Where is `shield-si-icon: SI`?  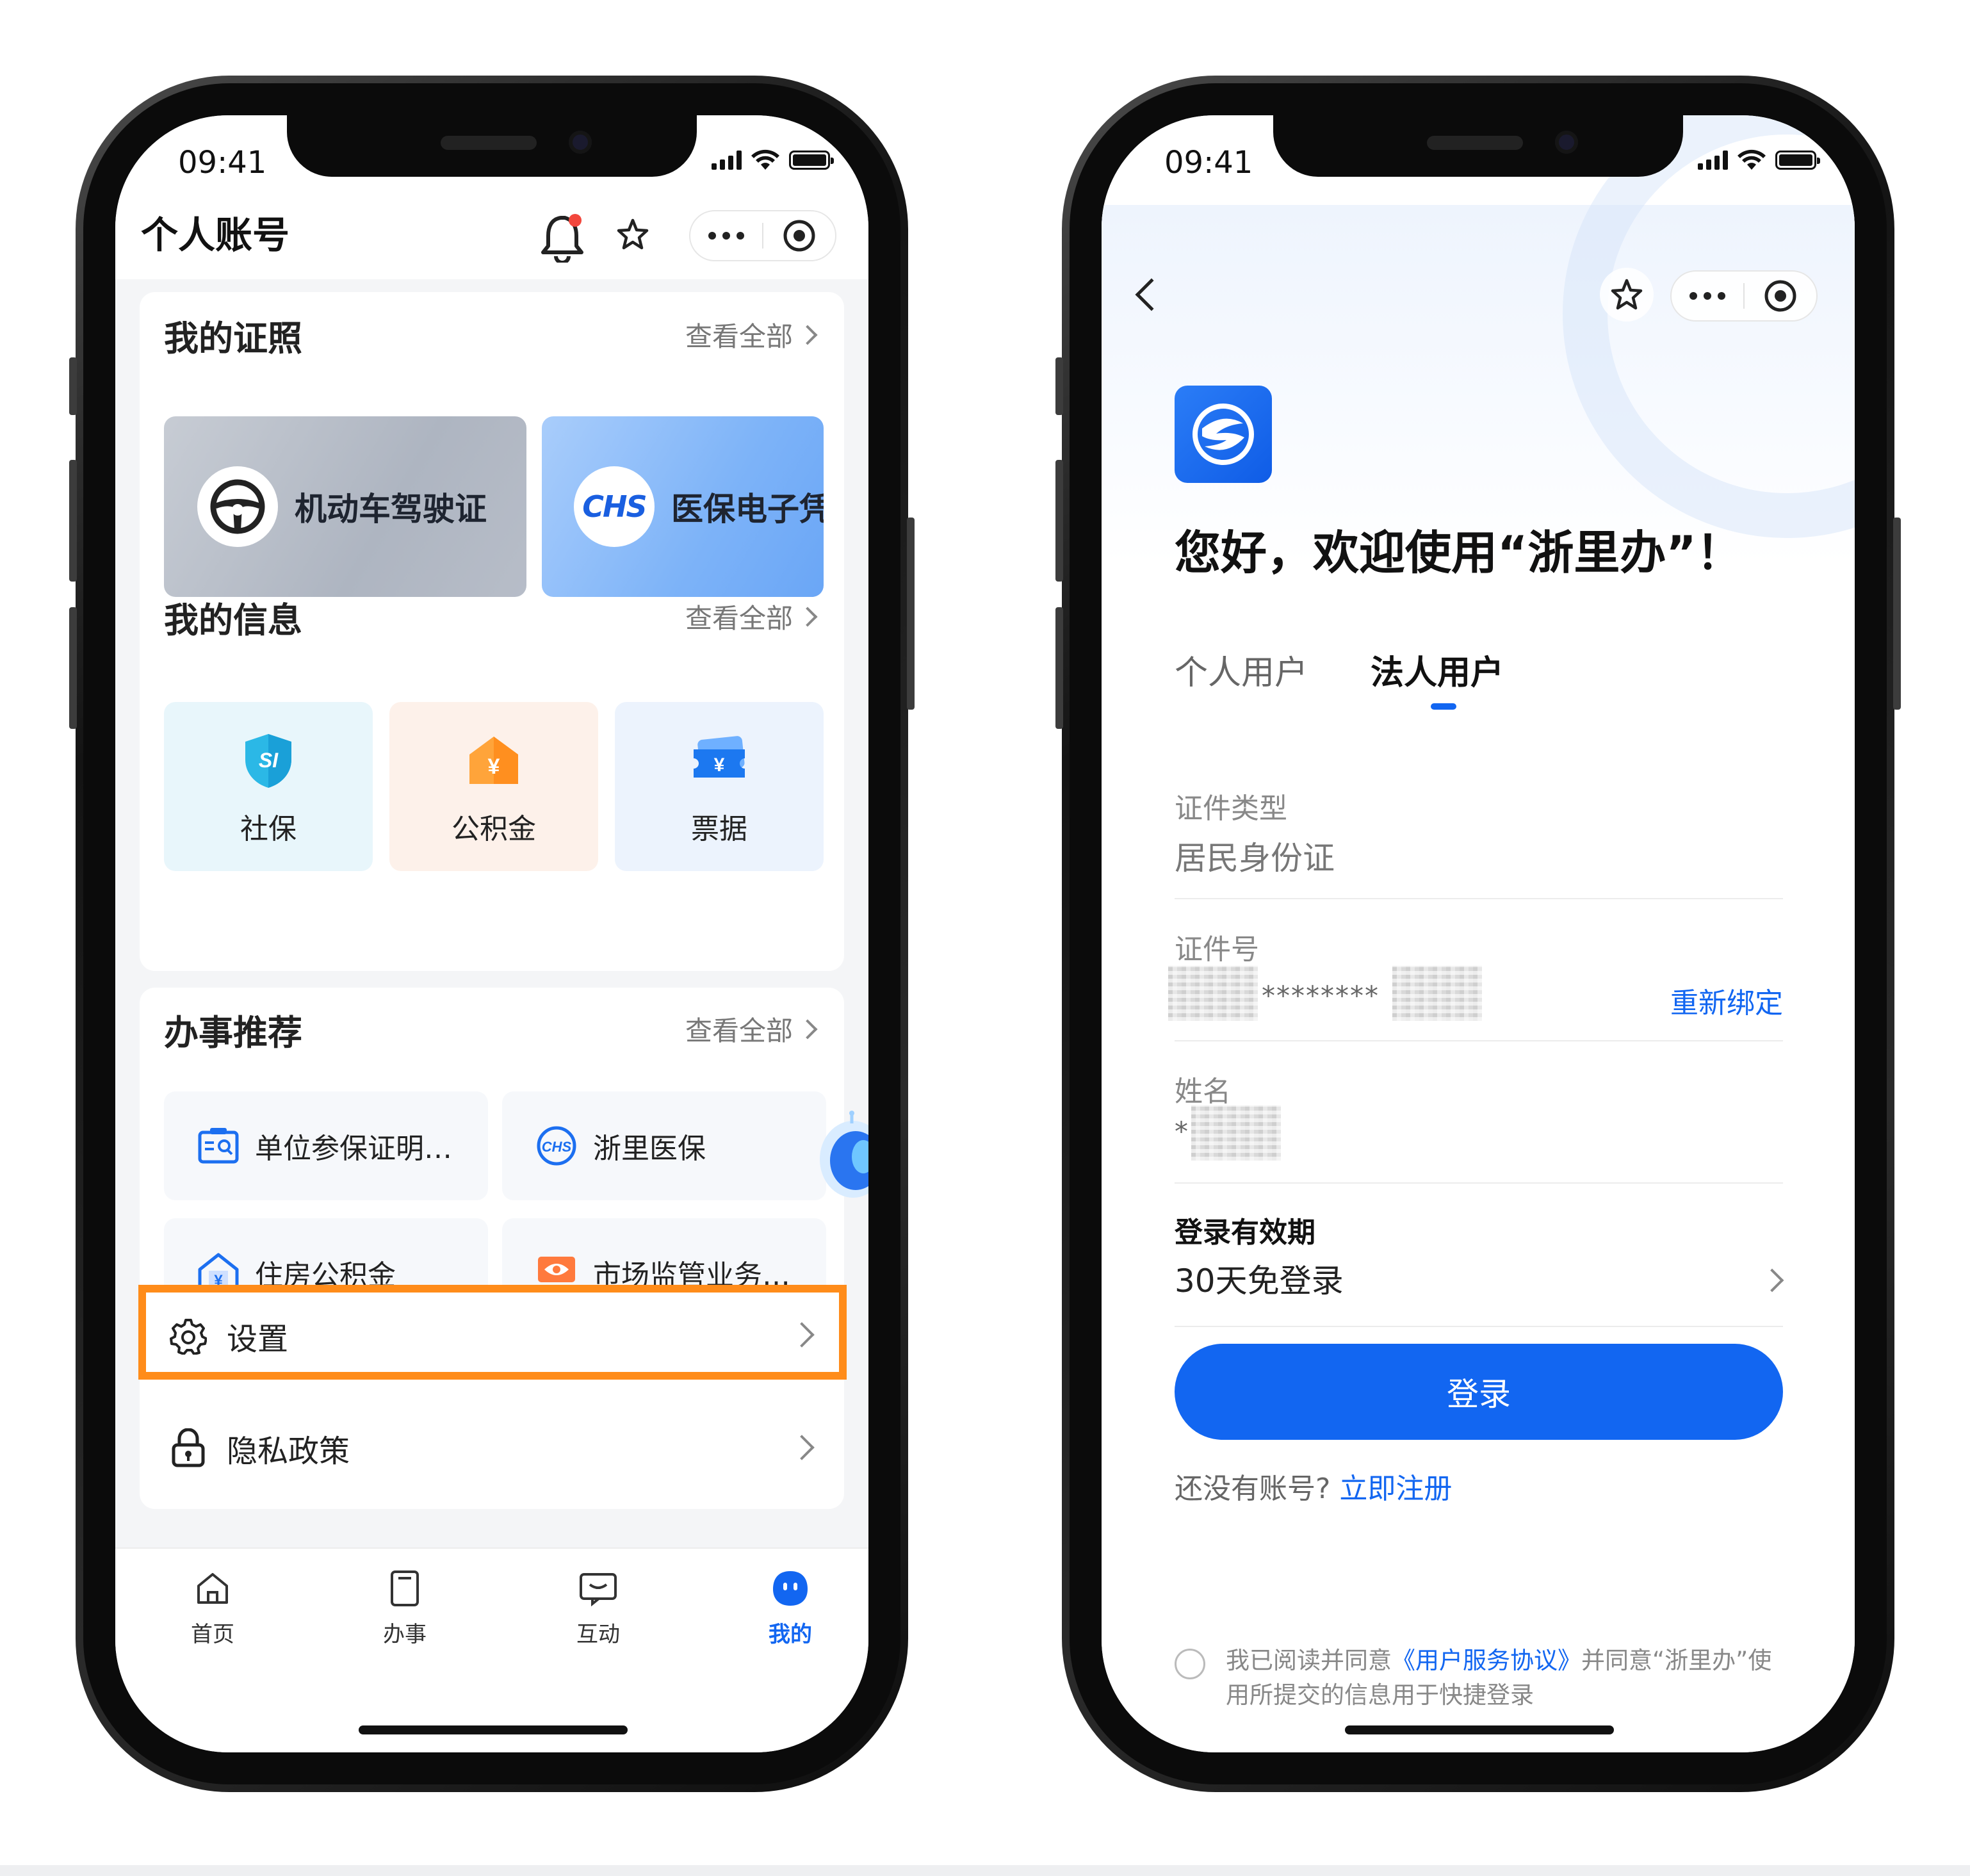 shield-si-icon: SI is located at coordinates (268, 761).